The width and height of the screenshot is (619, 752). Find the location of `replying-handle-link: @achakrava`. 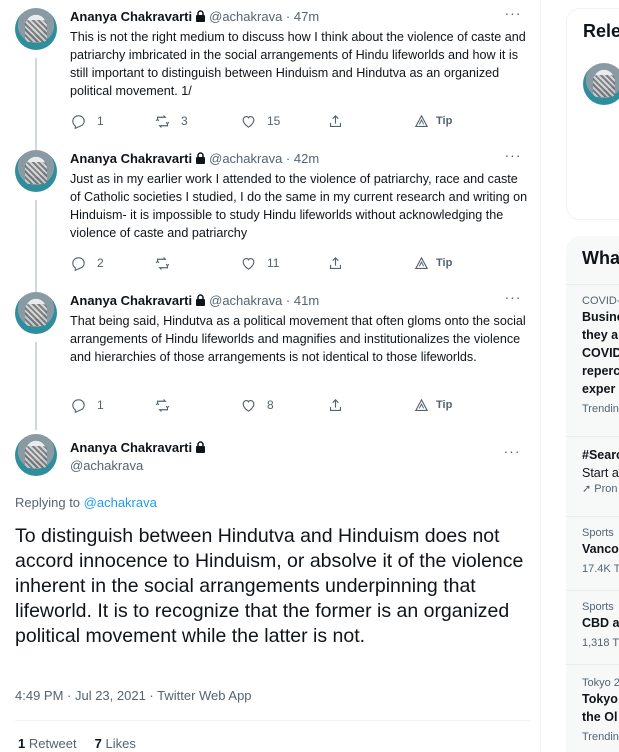

replying-handle-link: @achakrava is located at coordinates (120, 502).